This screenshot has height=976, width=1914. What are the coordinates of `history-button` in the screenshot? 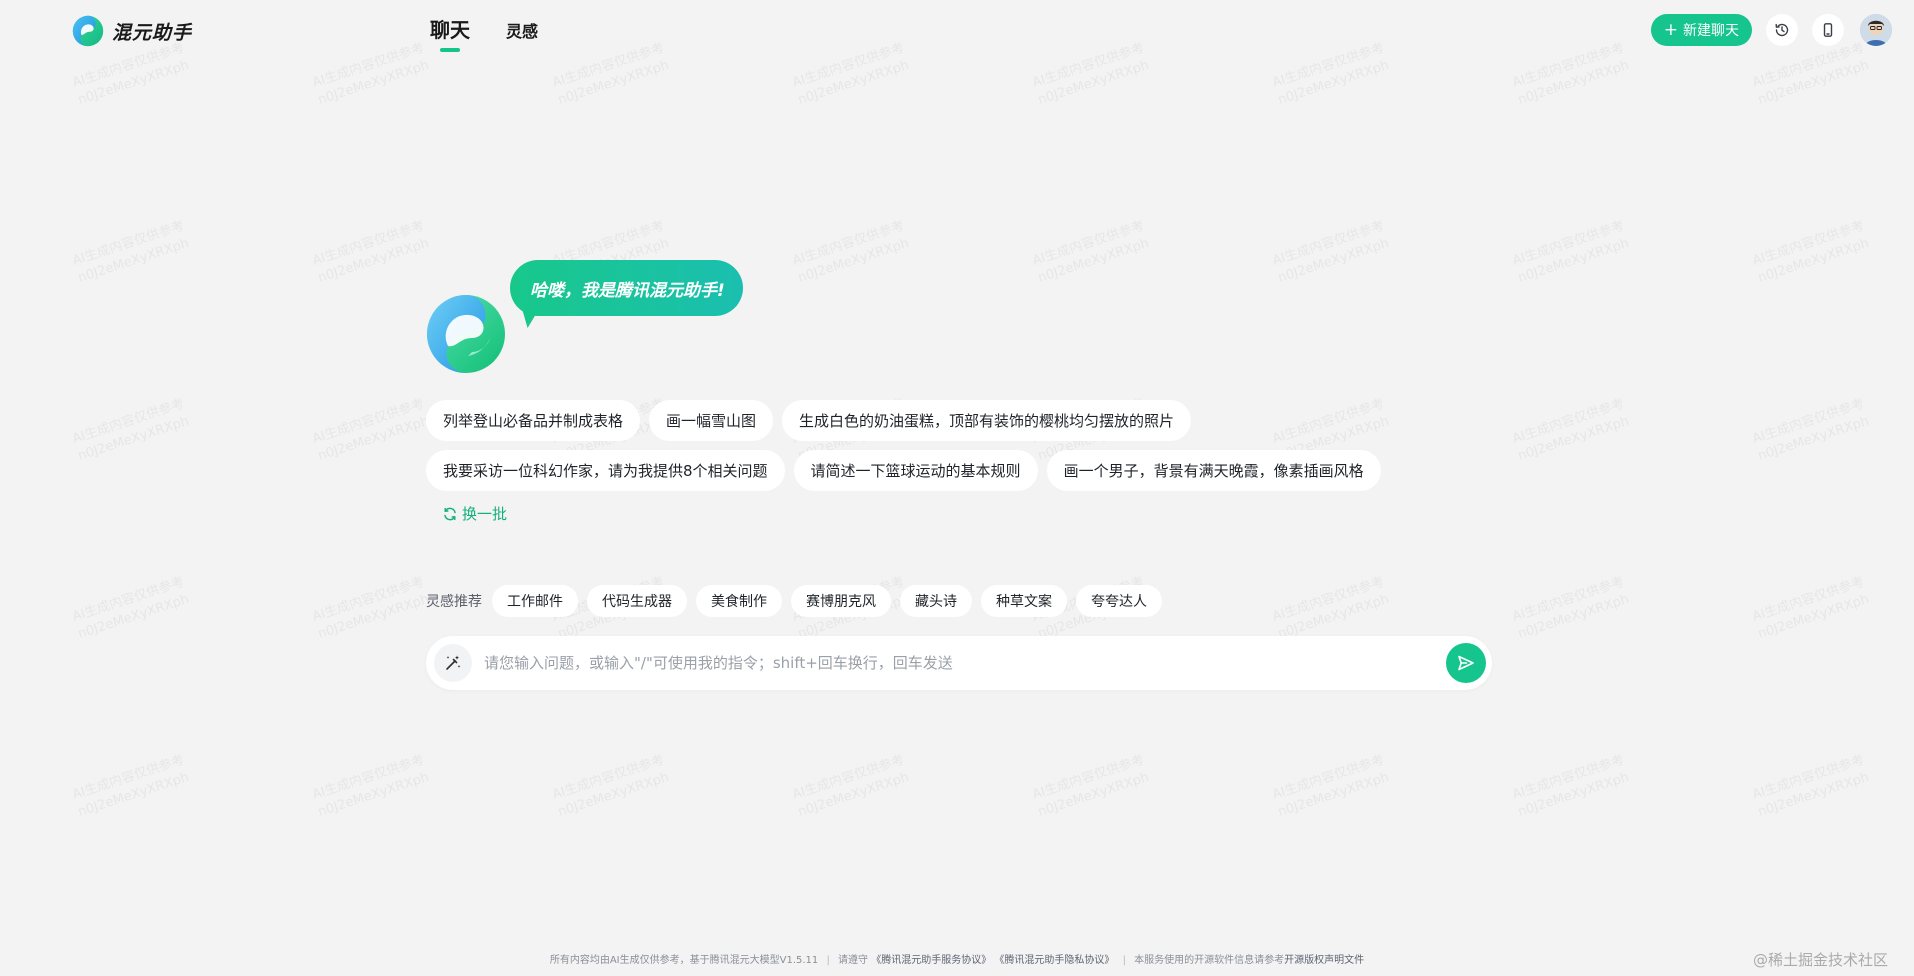 It's located at (1782, 30).